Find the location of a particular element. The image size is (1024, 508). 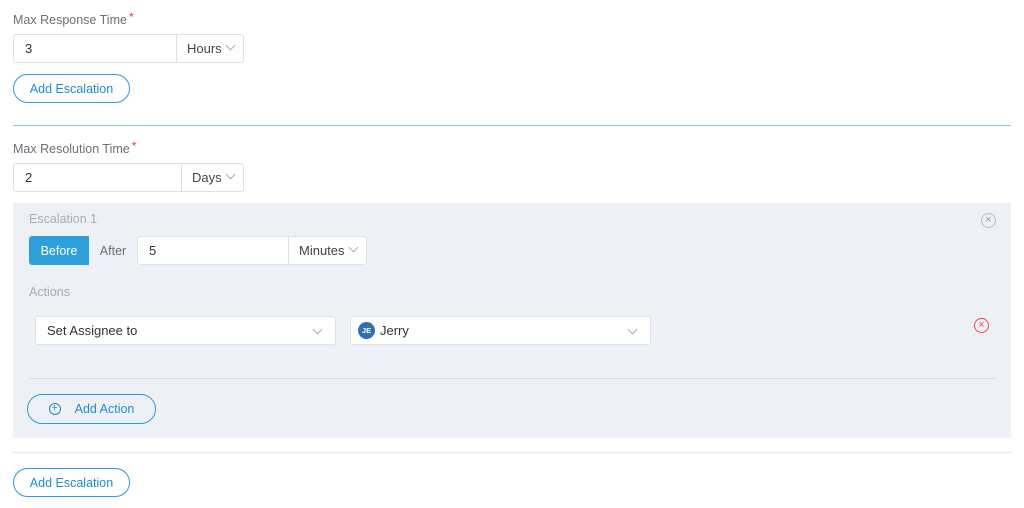

add-action-label: Add Action is located at coordinates (104, 409).